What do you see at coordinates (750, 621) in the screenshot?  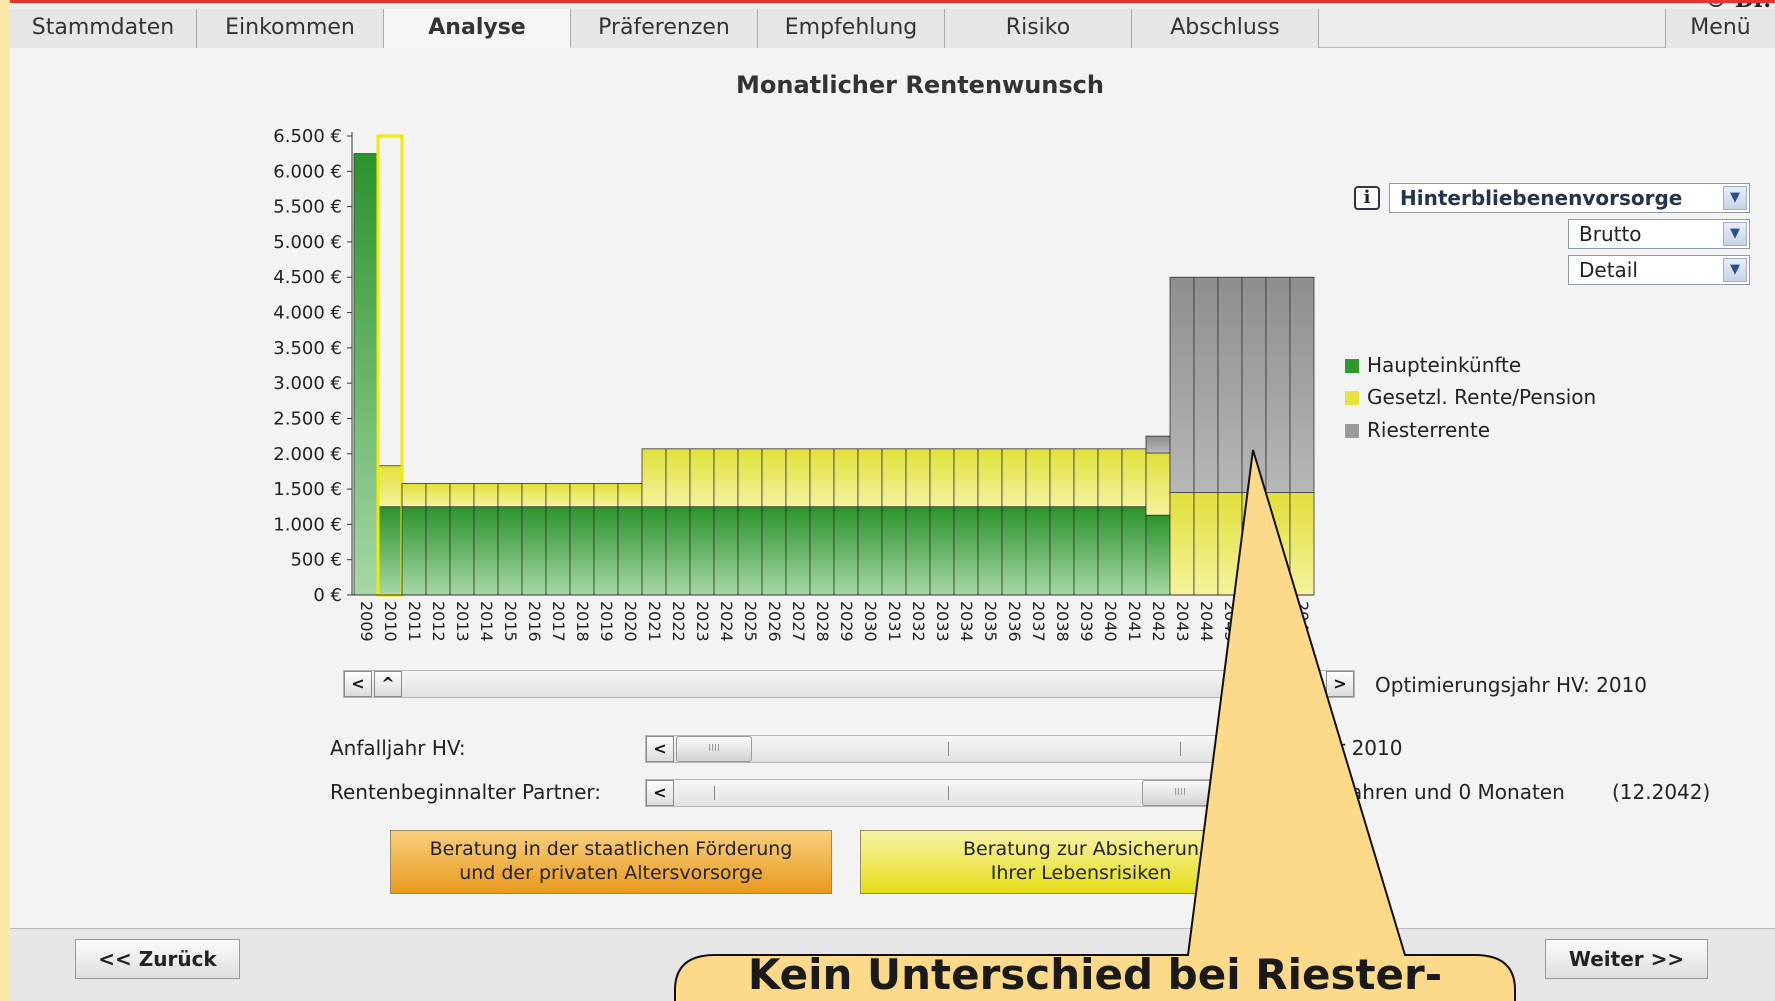 I see `x-tick-label: 2025` at bounding box center [750, 621].